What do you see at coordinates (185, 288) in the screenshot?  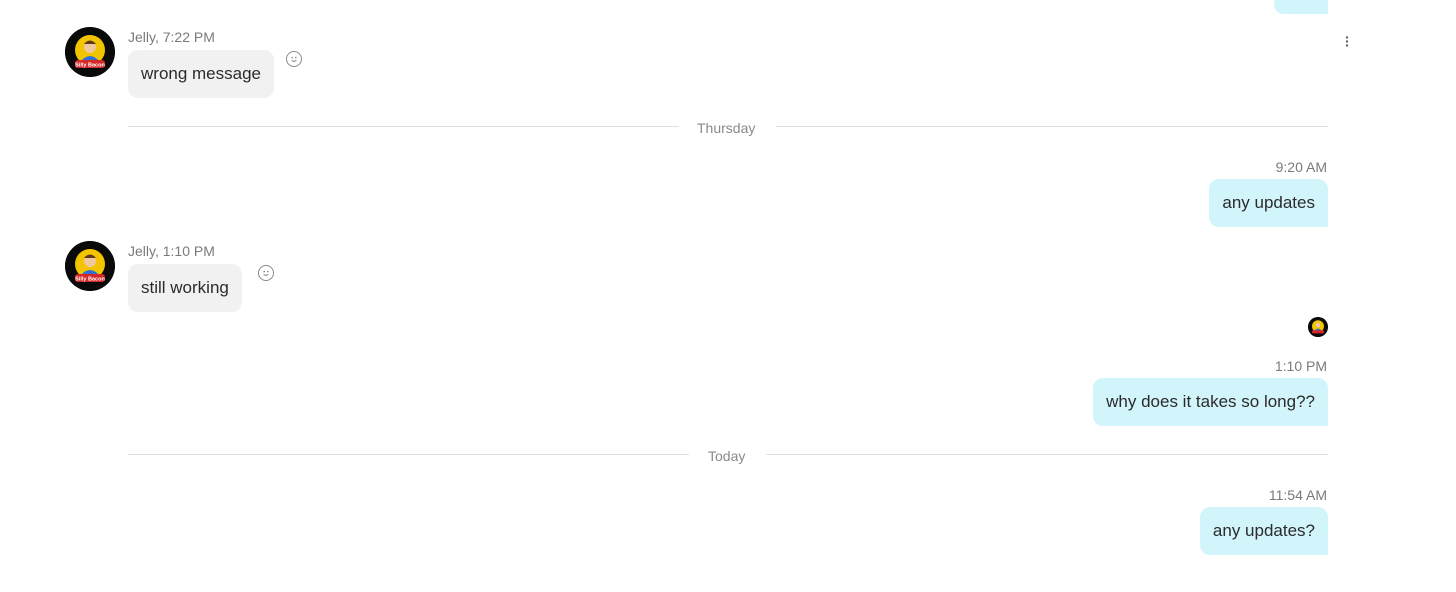 I see `incoming-message-bubble: still working` at bounding box center [185, 288].